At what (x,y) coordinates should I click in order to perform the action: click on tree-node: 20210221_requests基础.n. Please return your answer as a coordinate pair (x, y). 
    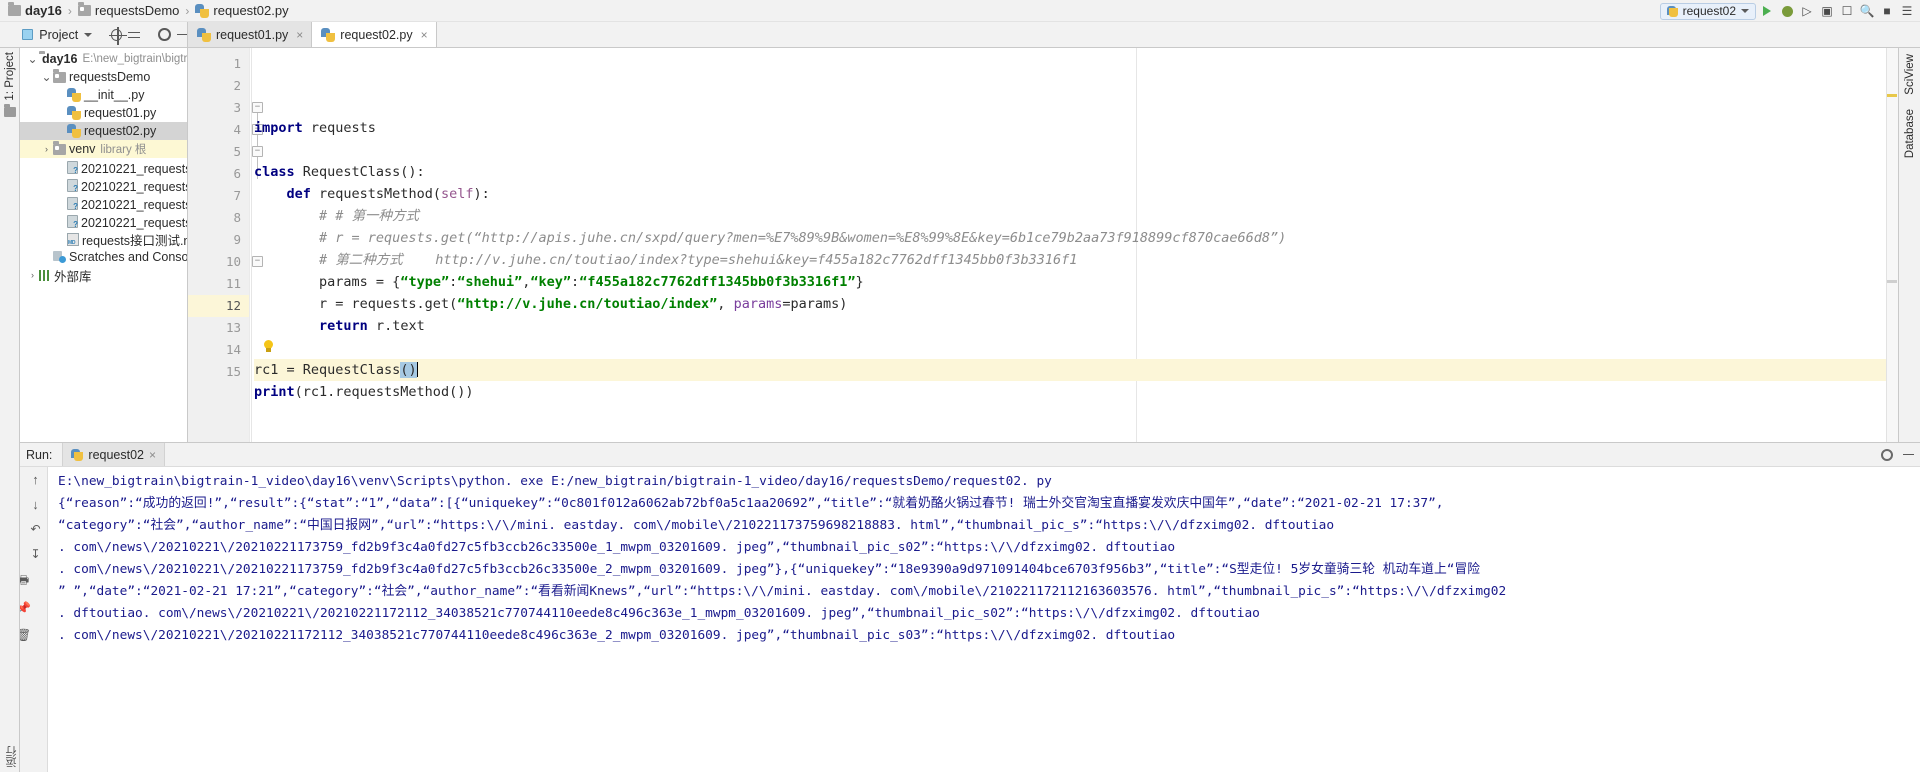
    Looking at the image, I should click on (103, 203).